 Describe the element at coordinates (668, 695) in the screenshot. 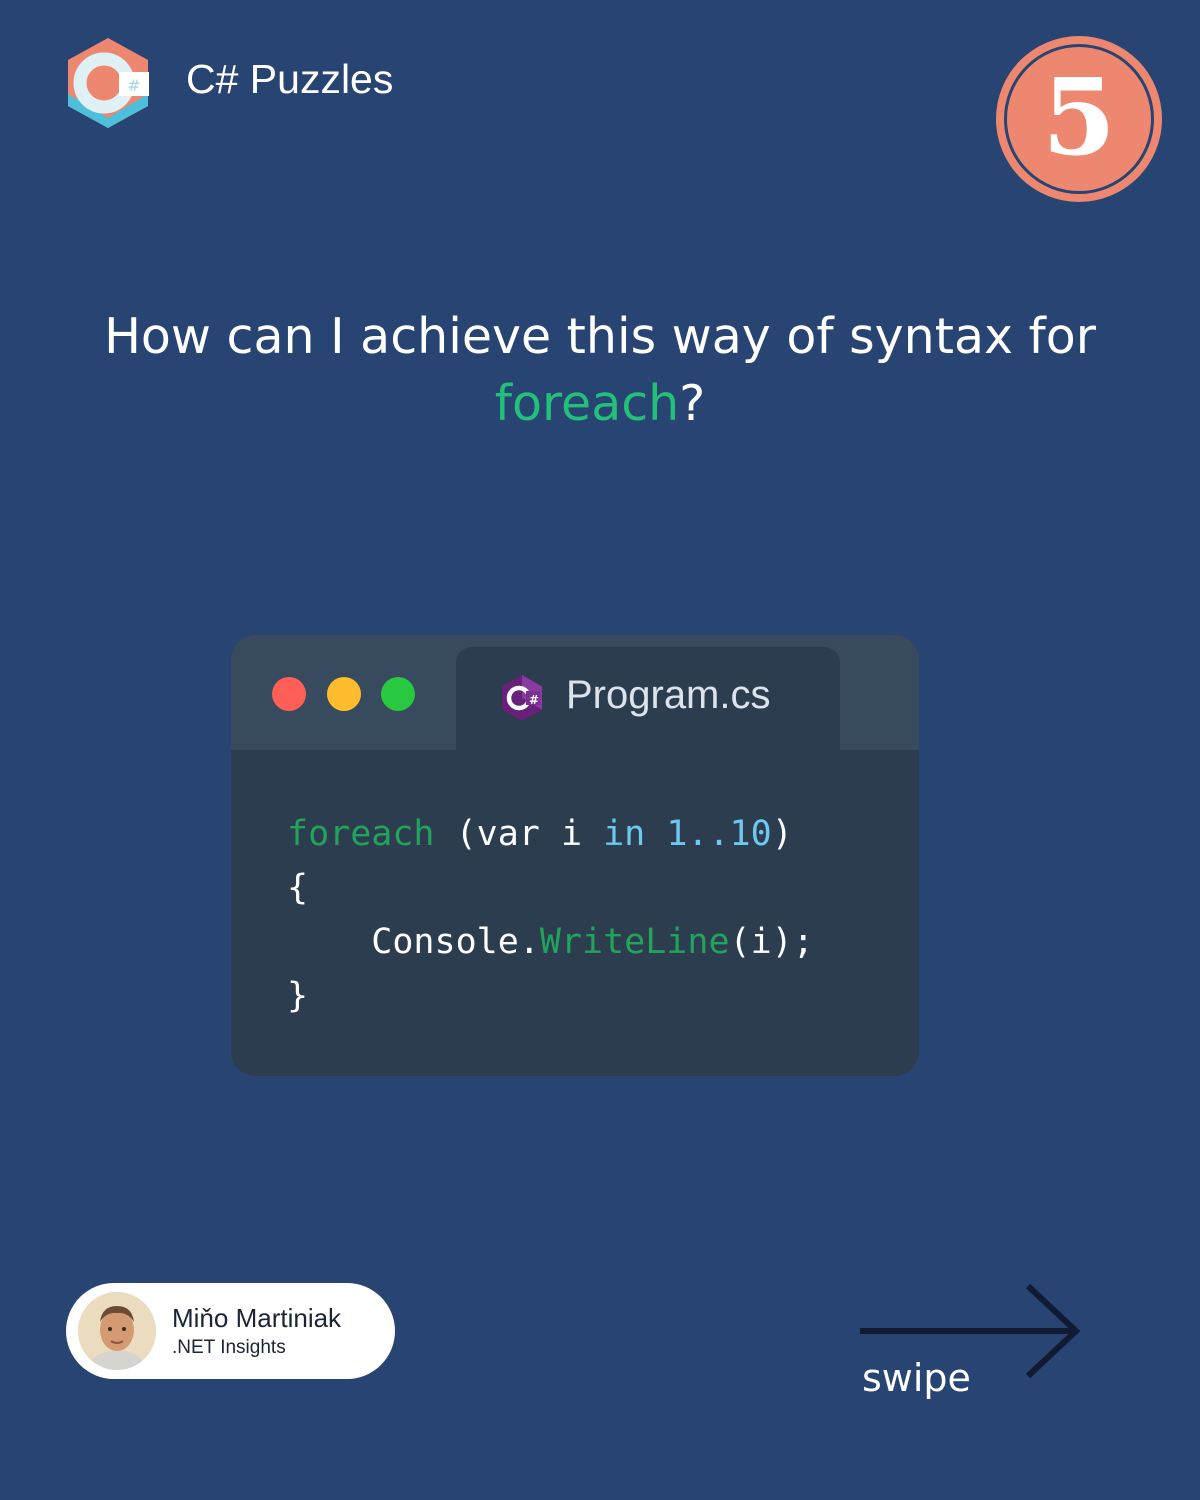

I see `file-tab-label: Program.cs` at that location.